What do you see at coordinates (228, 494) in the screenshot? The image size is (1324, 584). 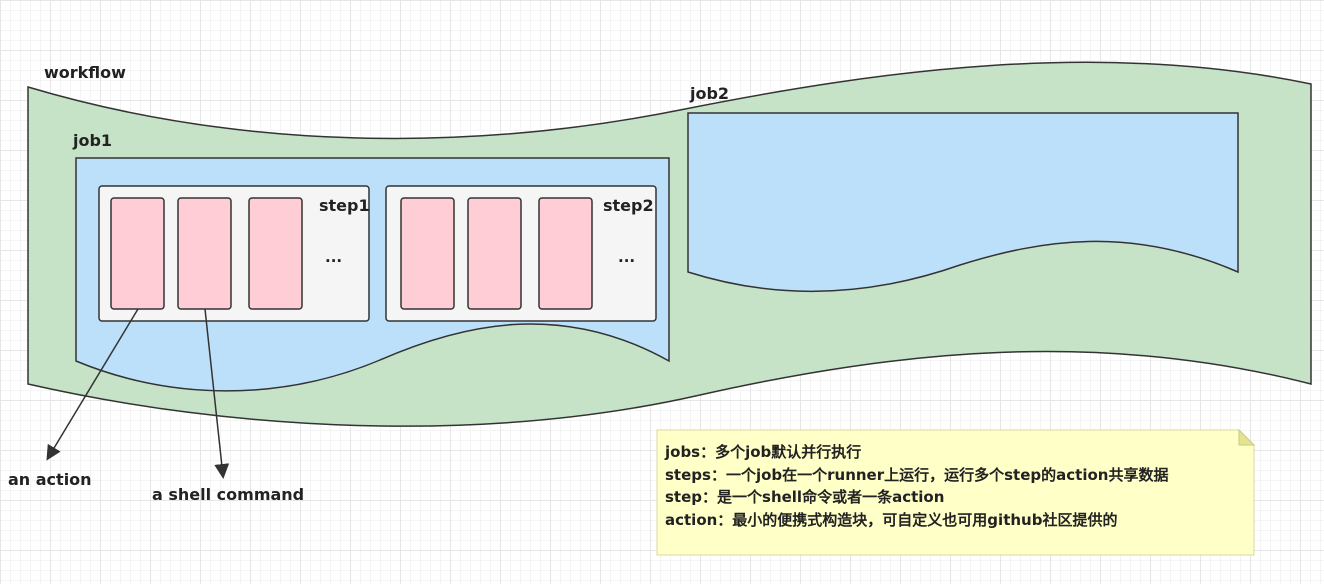 I see `shell-command-label: a shell command` at bounding box center [228, 494].